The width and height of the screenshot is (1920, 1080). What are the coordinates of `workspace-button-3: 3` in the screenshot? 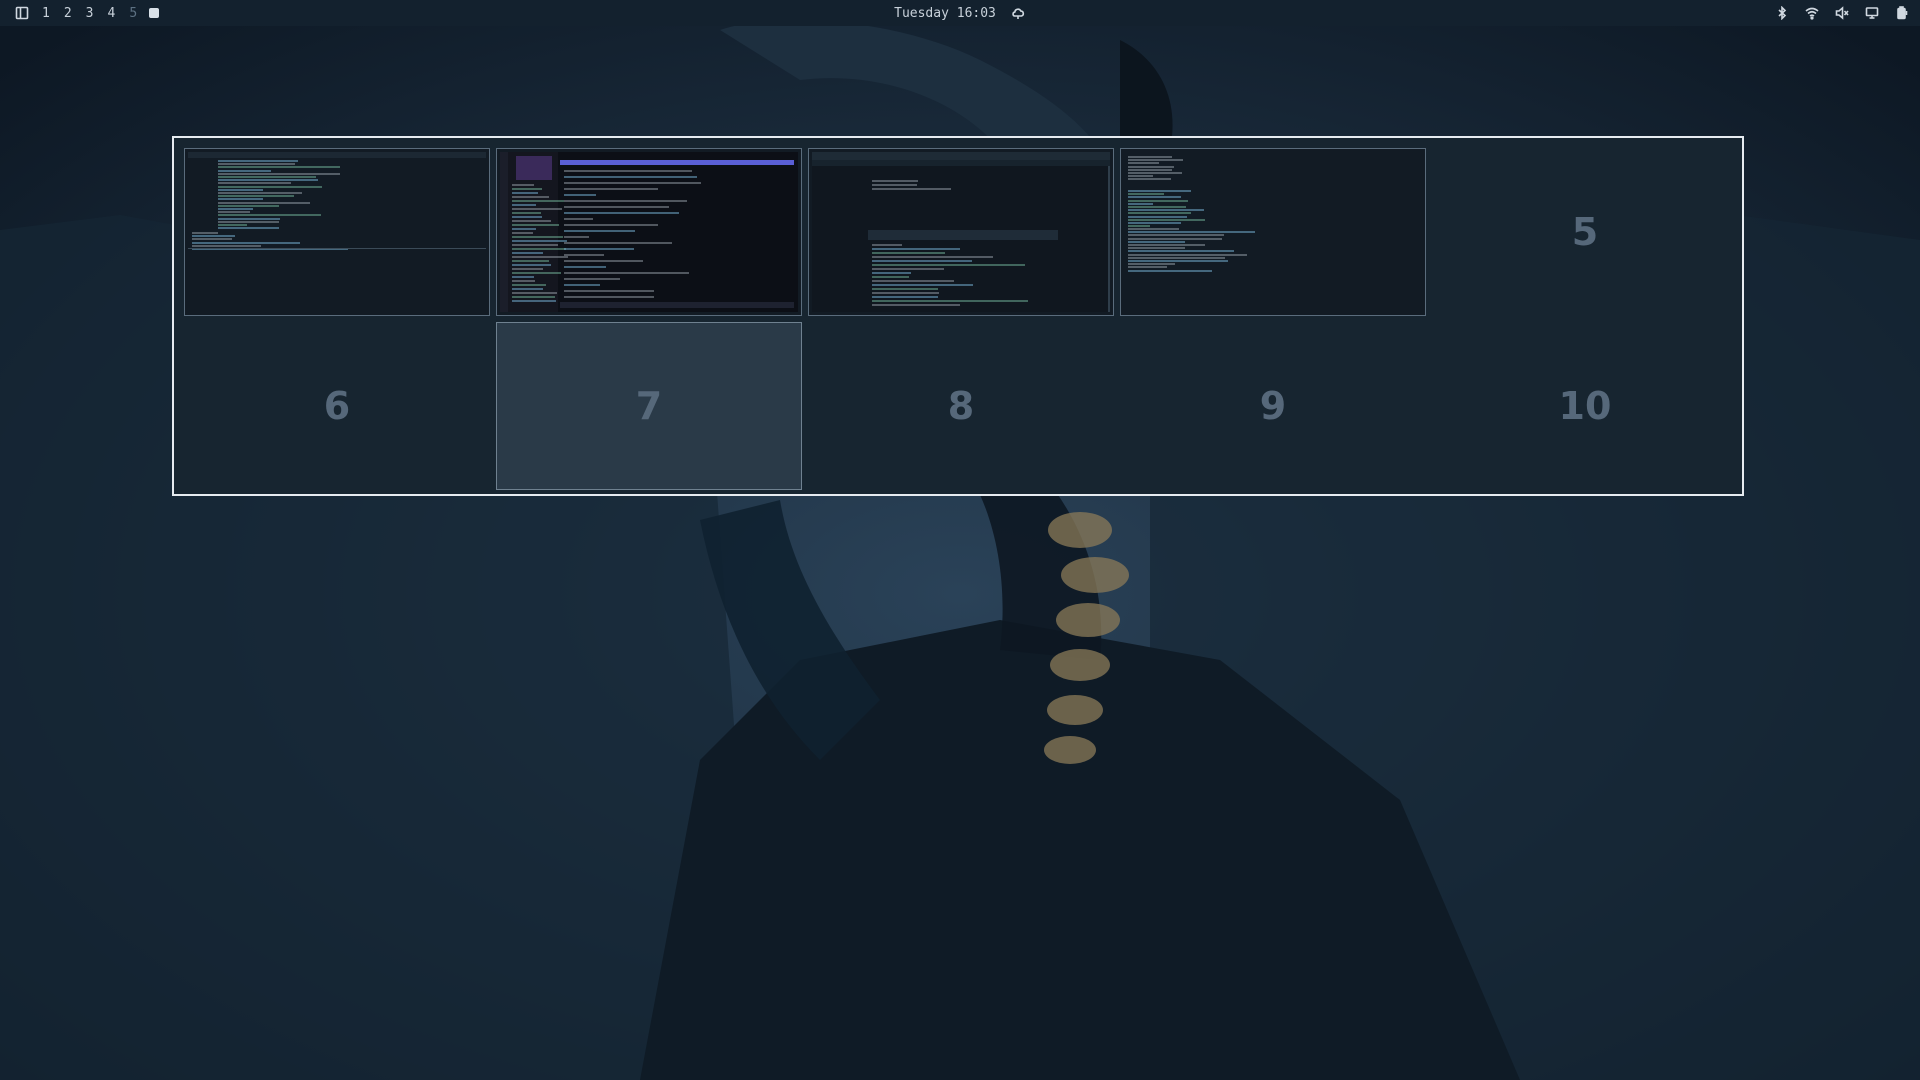 It's located at (90, 13).